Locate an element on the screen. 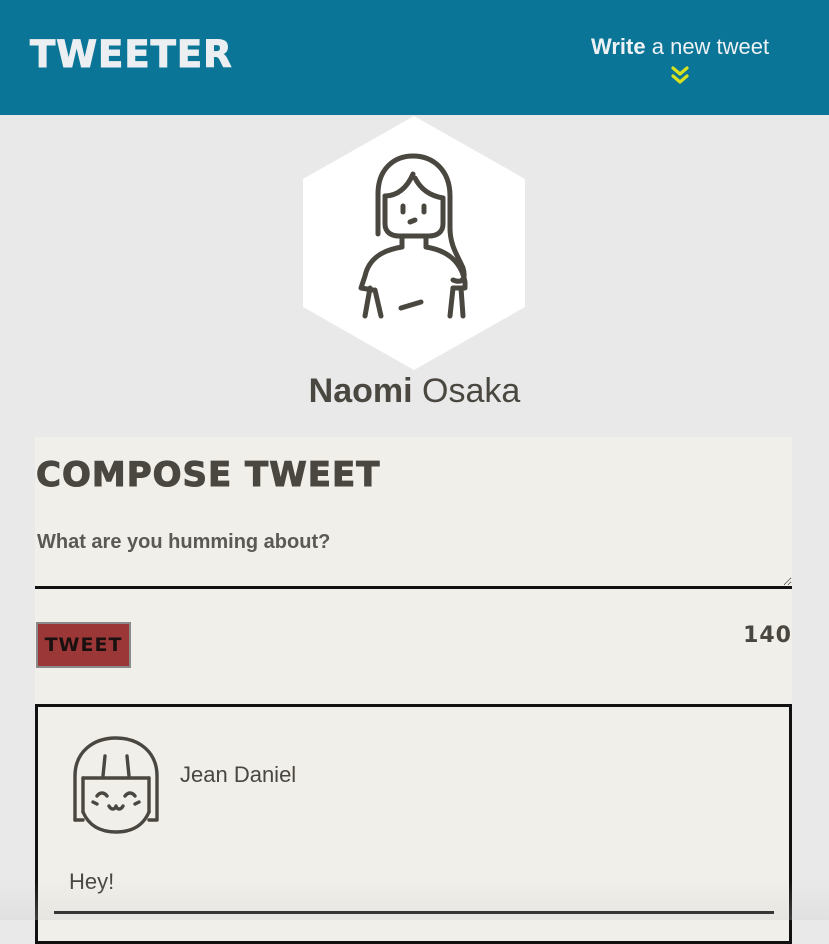 This screenshot has width=829, height=944. profile-avatar is located at coordinates (414, 243).